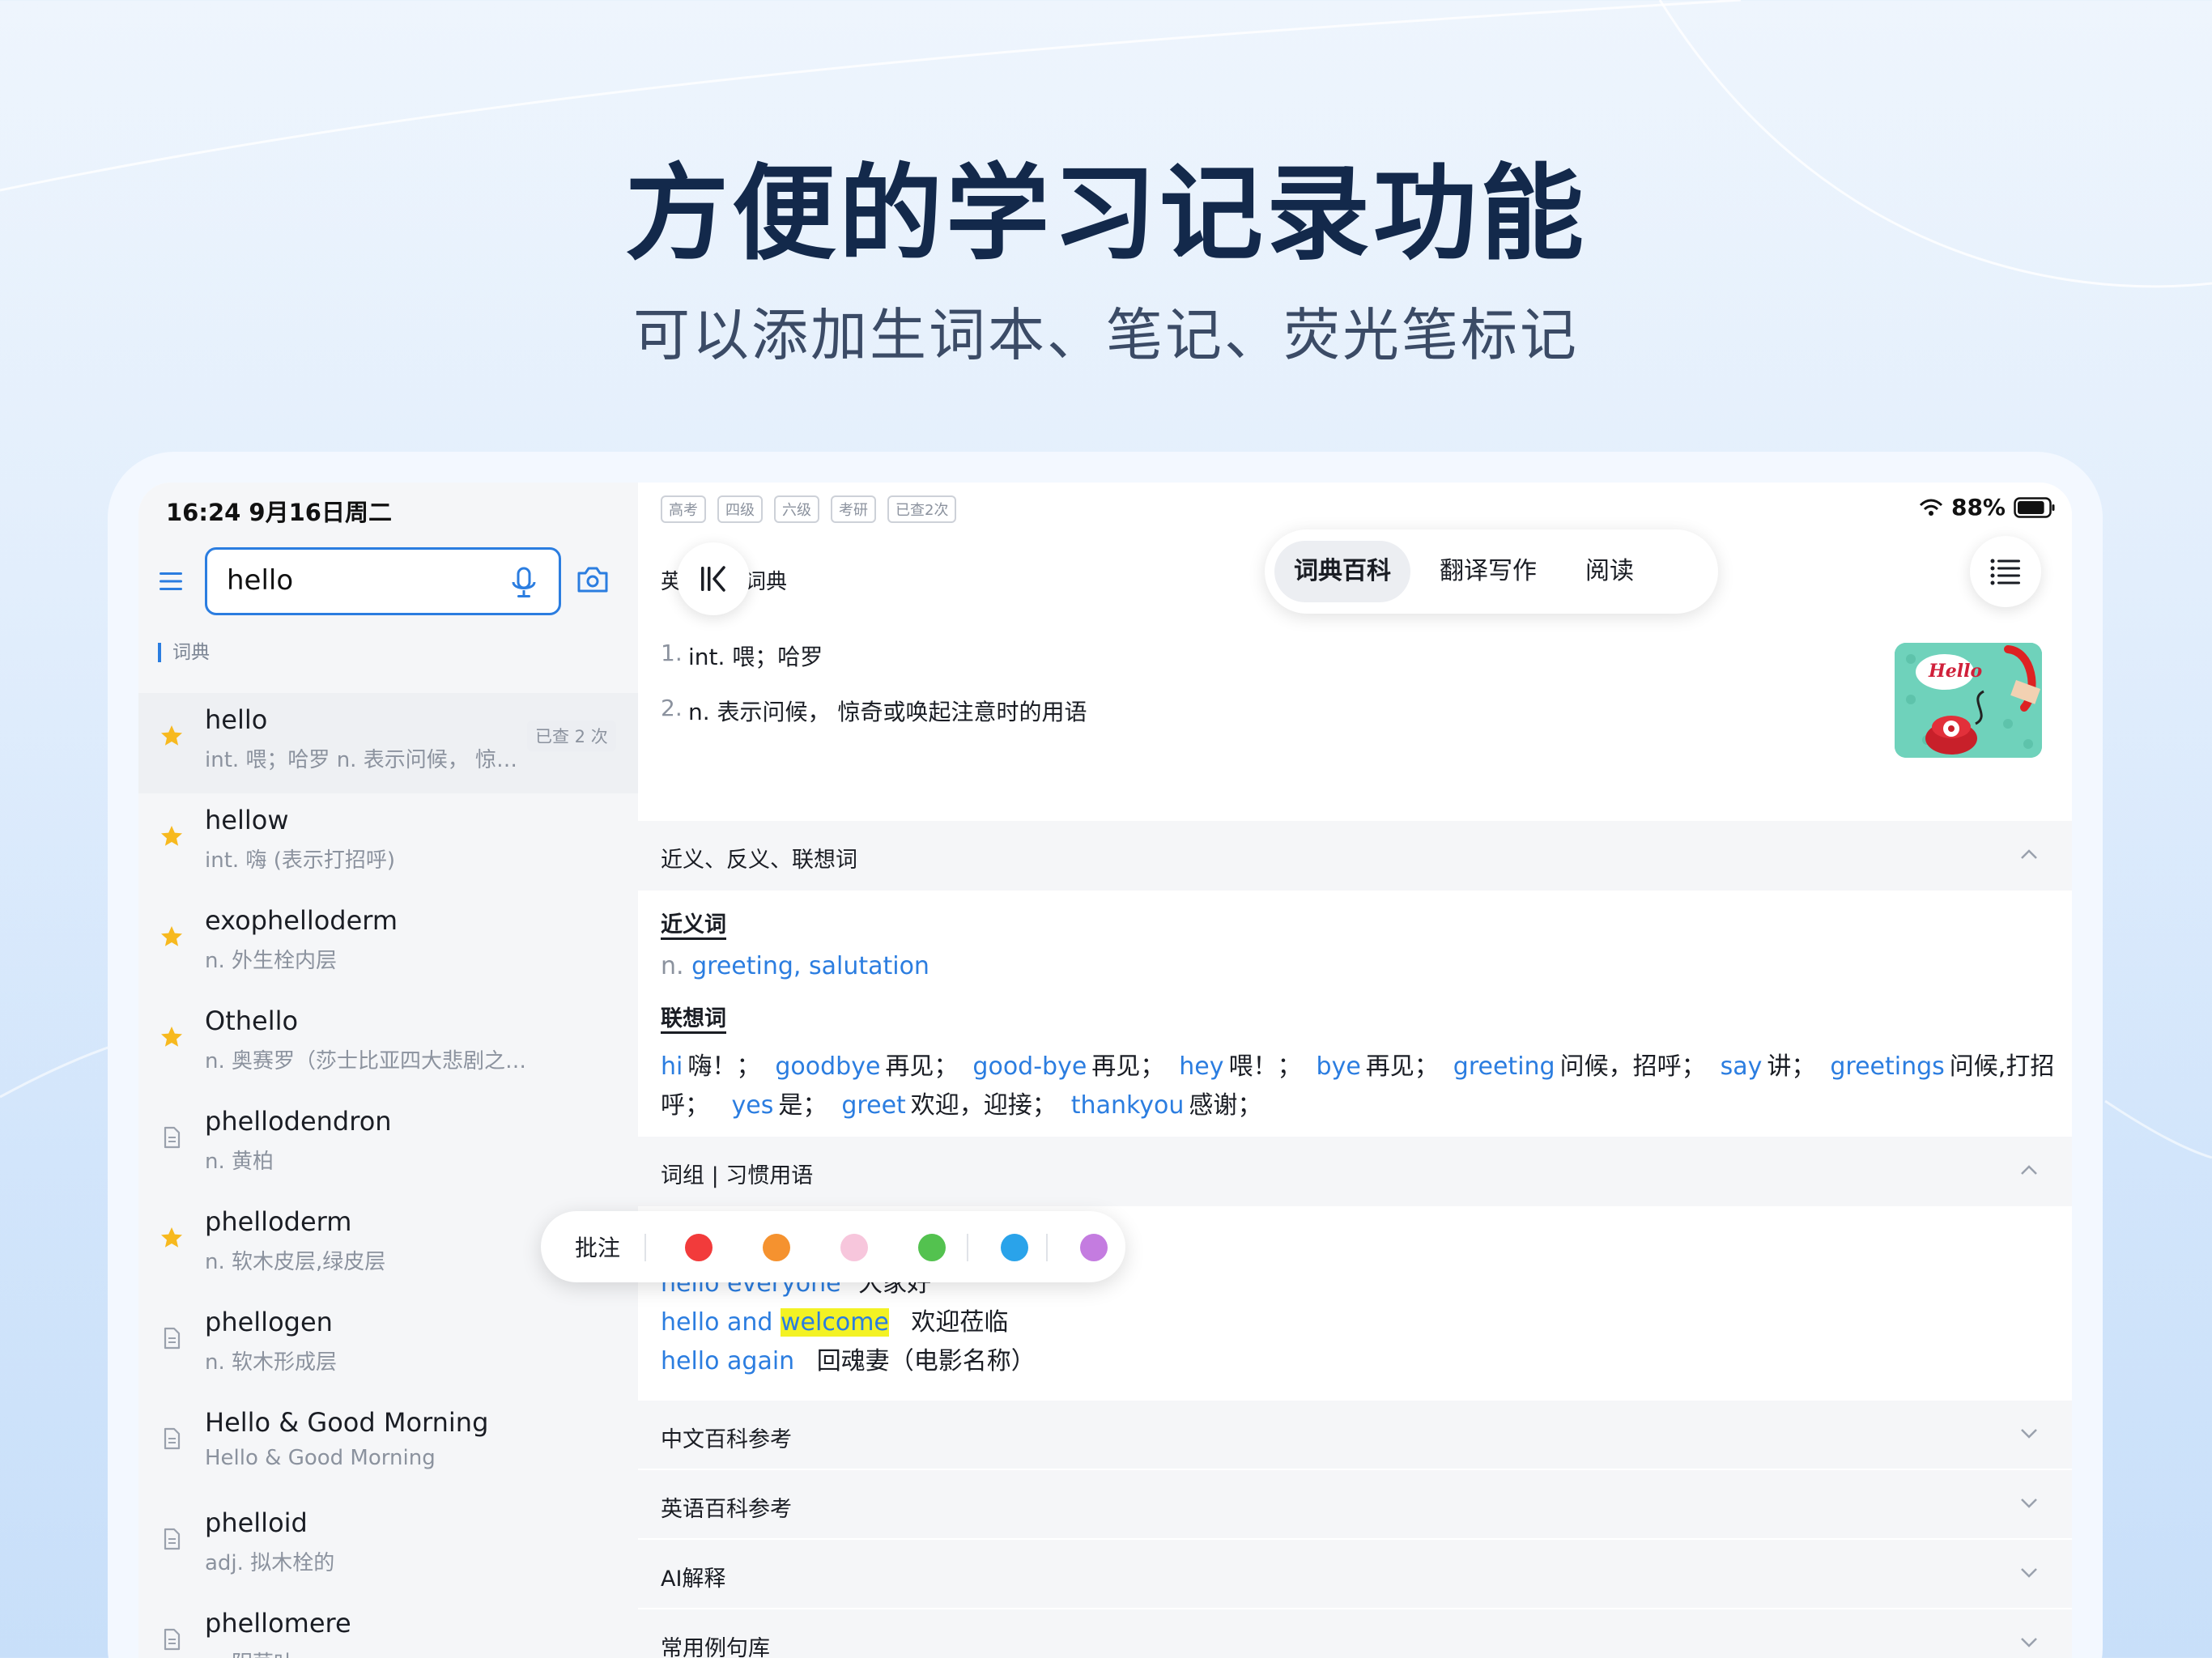 The height and width of the screenshot is (1658, 2212). Describe the element at coordinates (922, 509) in the screenshot. I see `exam-tag: 已查2次` at that location.